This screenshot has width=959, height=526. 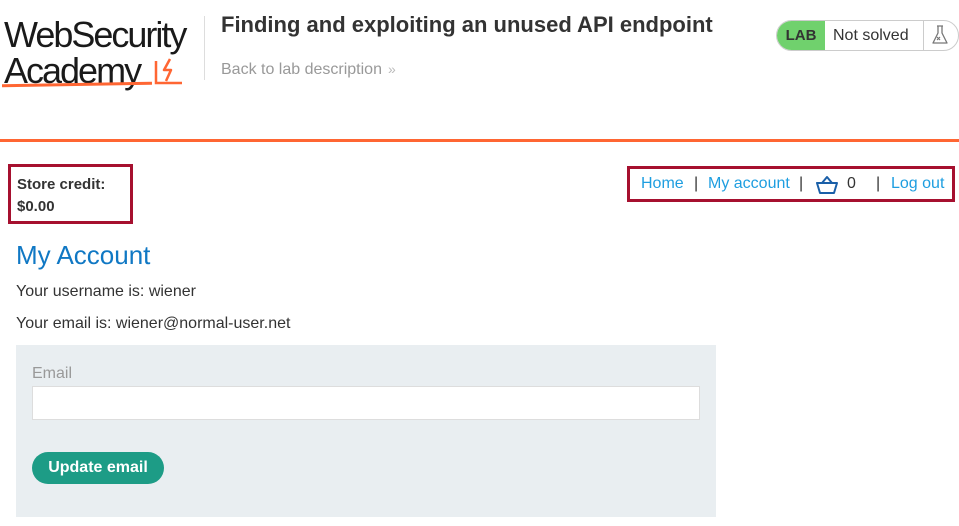 I want to click on nav-my-account-link: My account, so click(x=749, y=184).